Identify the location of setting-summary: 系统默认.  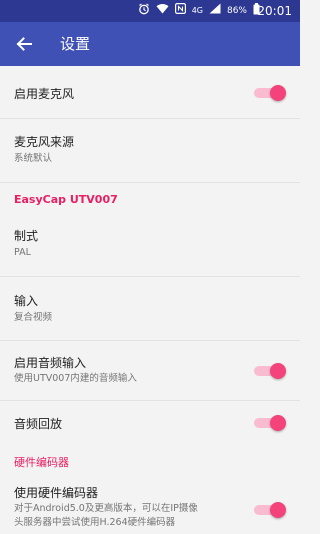
(33, 158).